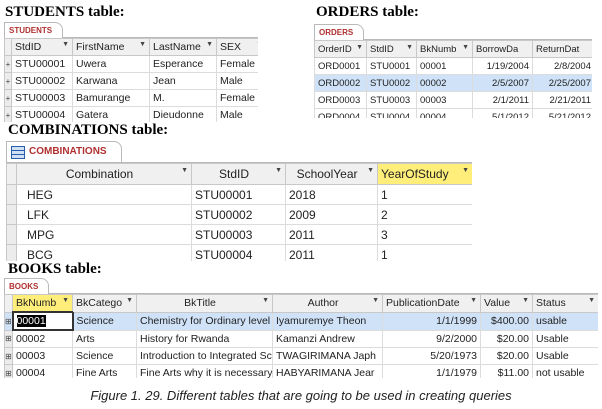  What do you see at coordinates (88, 130) in the screenshot?
I see `combinations-caption: COMBINATIONS table:` at bounding box center [88, 130].